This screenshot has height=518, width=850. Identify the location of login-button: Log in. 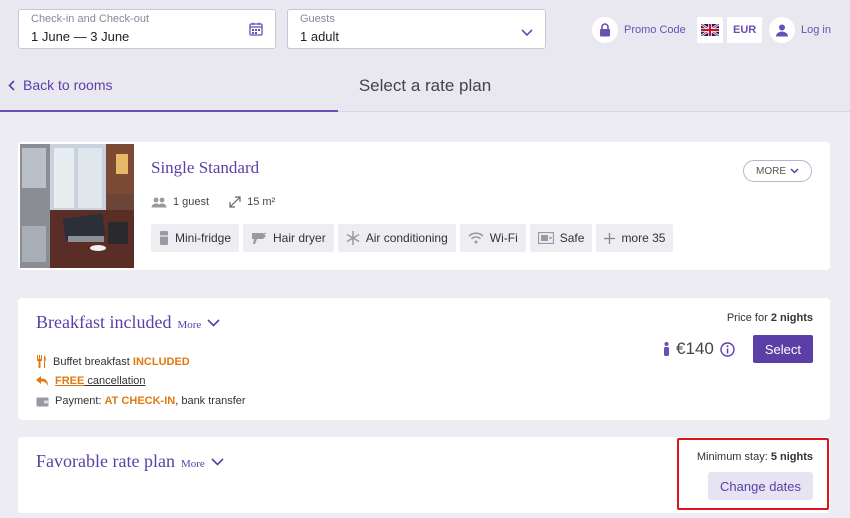
(800, 30).